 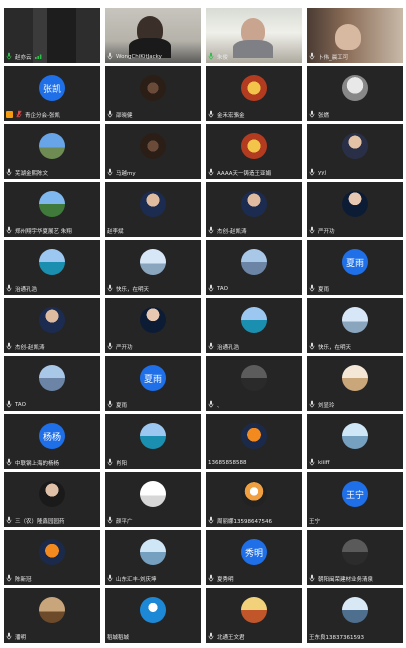 What do you see at coordinates (322, 172) in the screenshot?
I see `participant-name: yyj` at bounding box center [322, 172].